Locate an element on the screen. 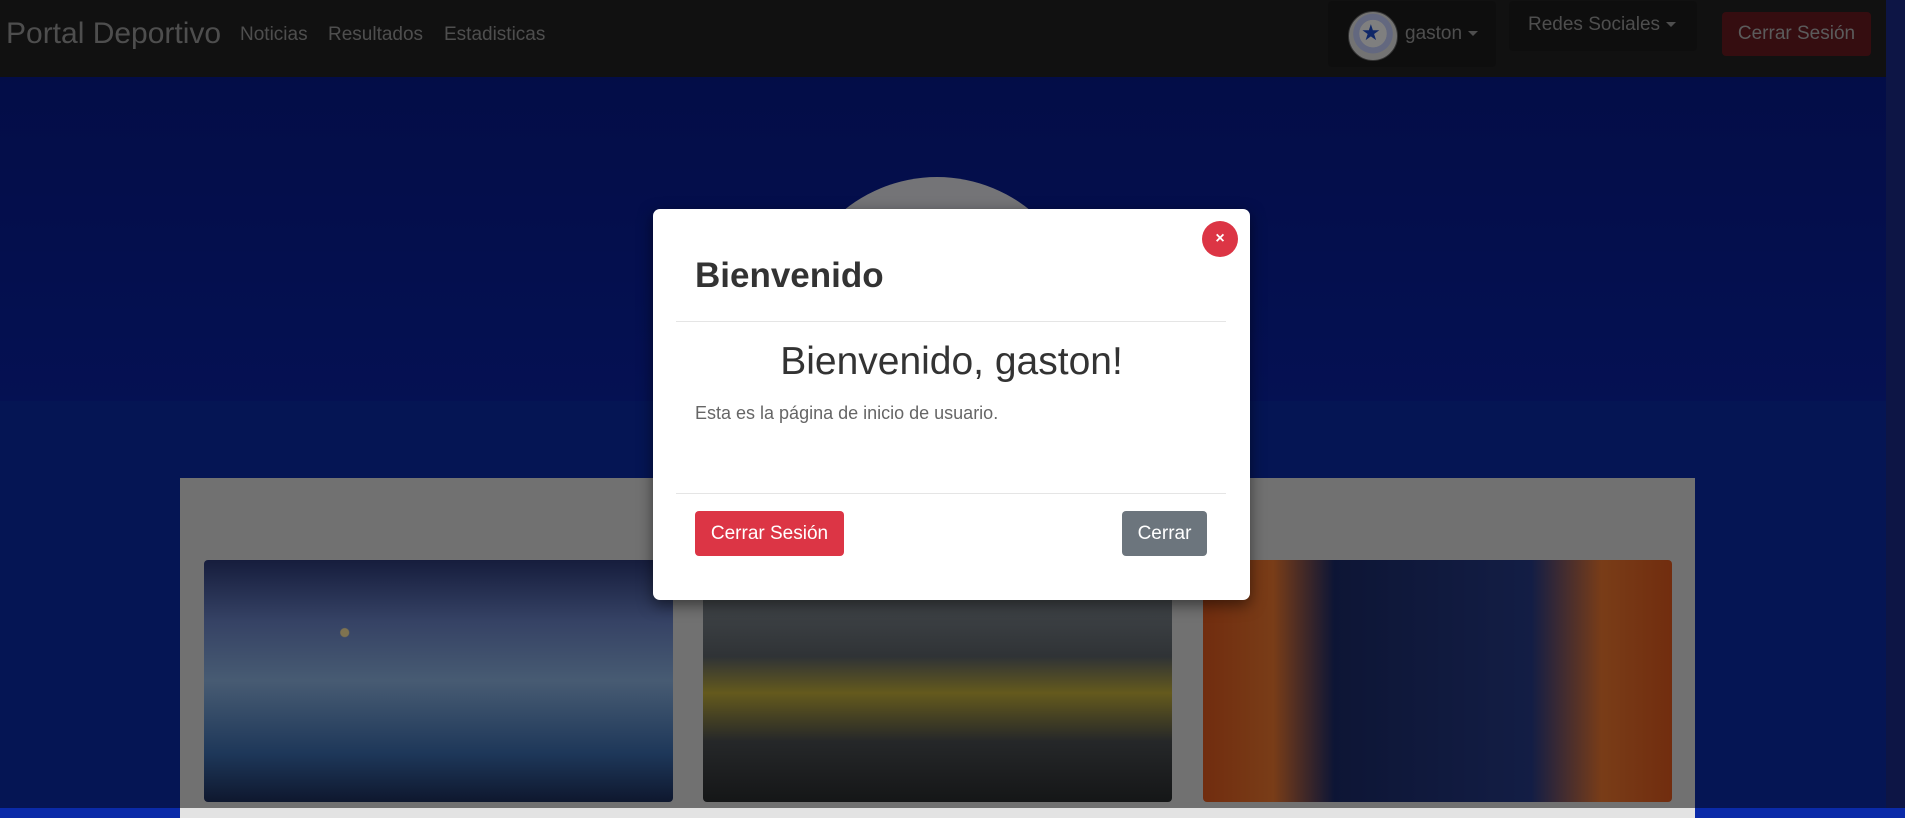 Image resolution: width=1905 pixels, height=818 pixels. close-icon: × is located at coordinates (1220, 239).